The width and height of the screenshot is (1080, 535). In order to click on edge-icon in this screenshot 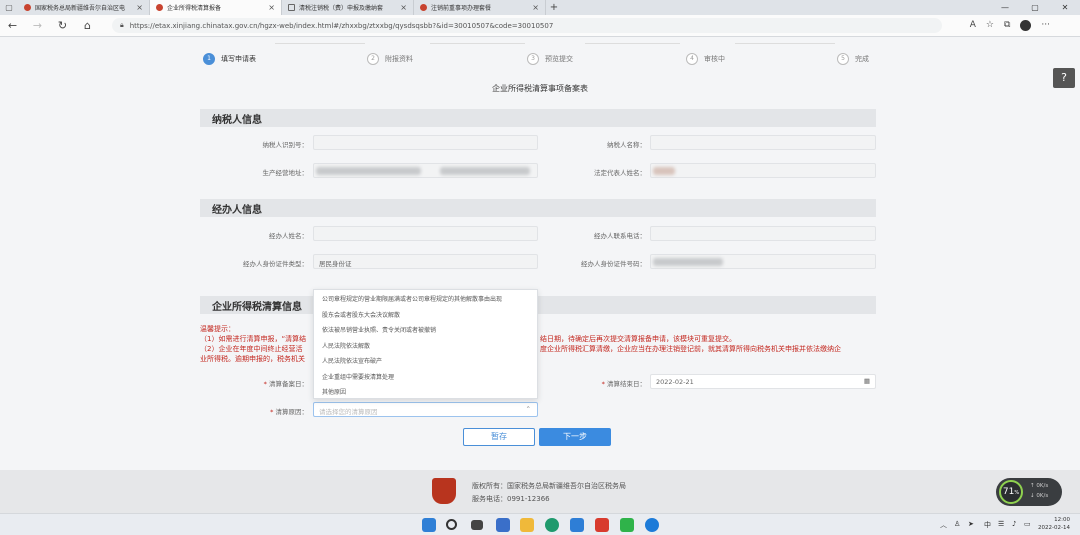, I will do `click(552, 525)`.